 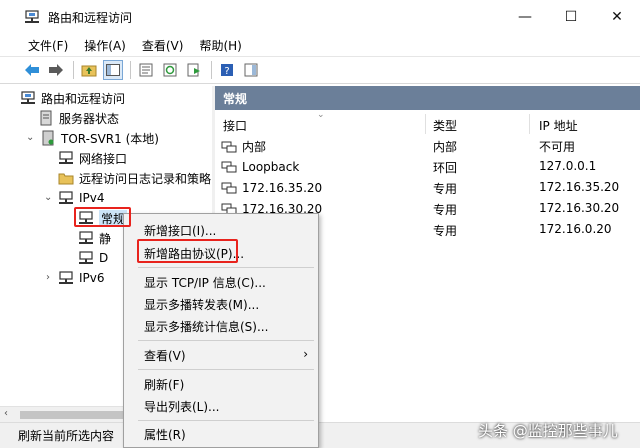 I want to click on cell-ip: 172.16.35.20, so click(x=579, y=187).